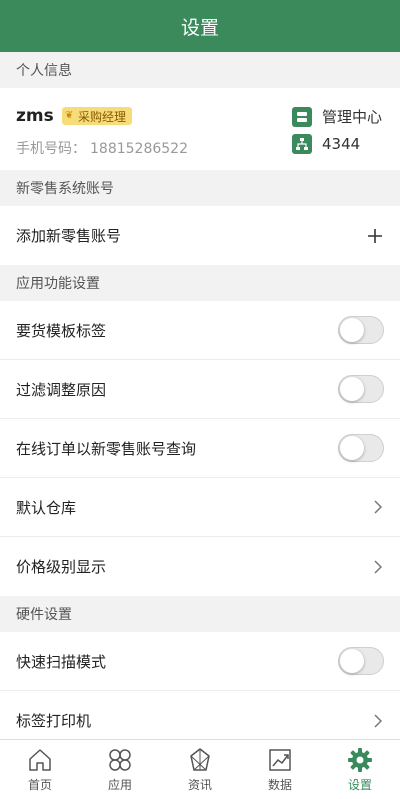 The image size is (400, 799). Describe the element at coordinates (200, 235) in the screenshot. I see `add-retail-account-row: 添加新零售账号` at that location.